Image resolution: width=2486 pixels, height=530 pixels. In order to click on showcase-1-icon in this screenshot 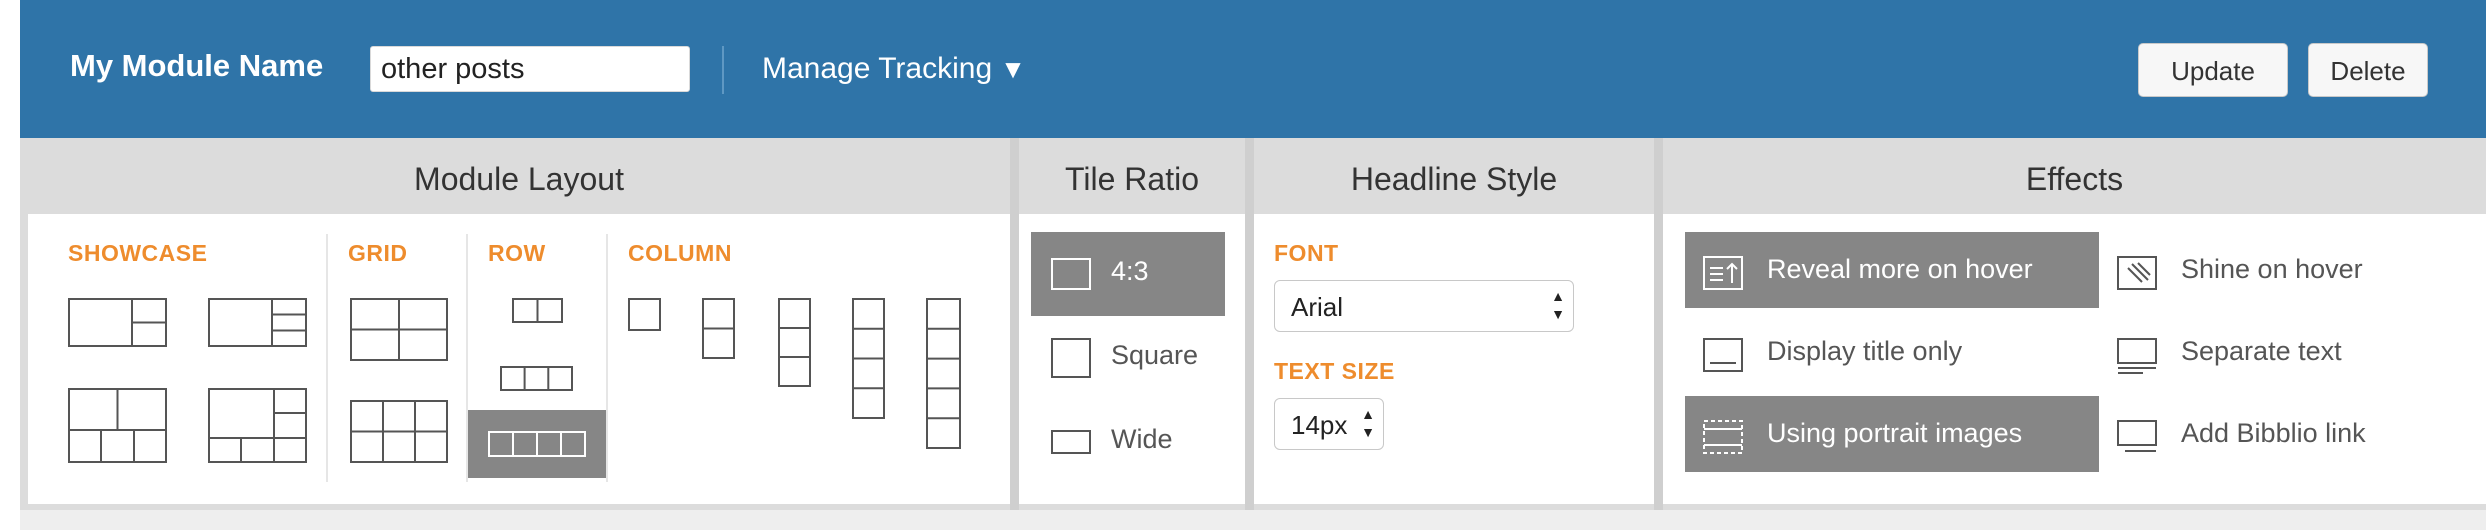, I will do `click(117, 322)`.